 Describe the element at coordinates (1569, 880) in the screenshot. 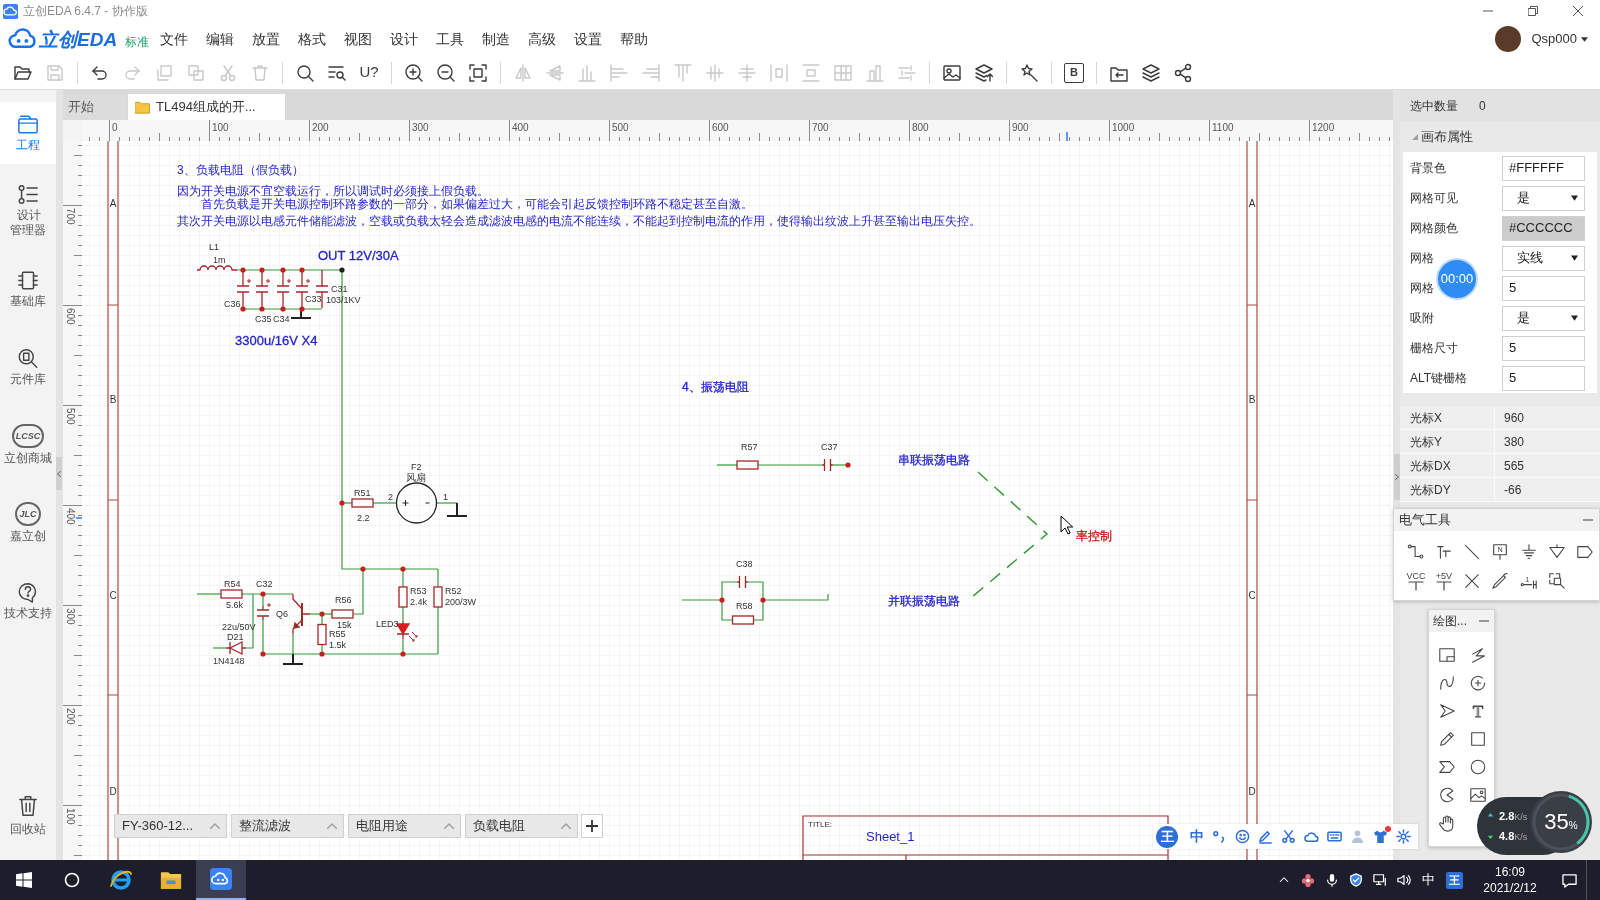

I see `notification-icon` at that location.